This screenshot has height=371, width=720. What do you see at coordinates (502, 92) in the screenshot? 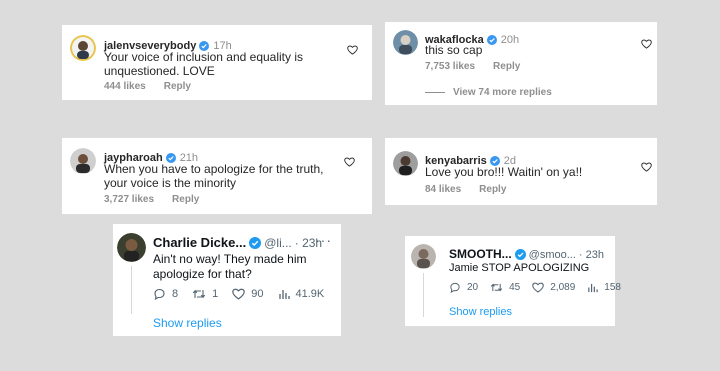
I see `view-more-label: View 74 more replies` at bounding box center [502, 92].